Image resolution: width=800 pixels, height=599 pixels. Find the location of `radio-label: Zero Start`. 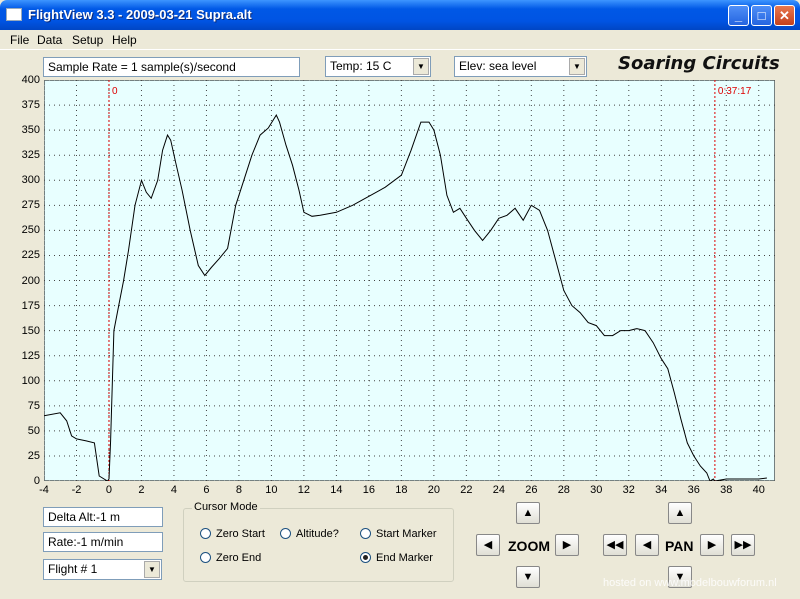

radio-label: Zero Start is located at coordinates (240, 534).